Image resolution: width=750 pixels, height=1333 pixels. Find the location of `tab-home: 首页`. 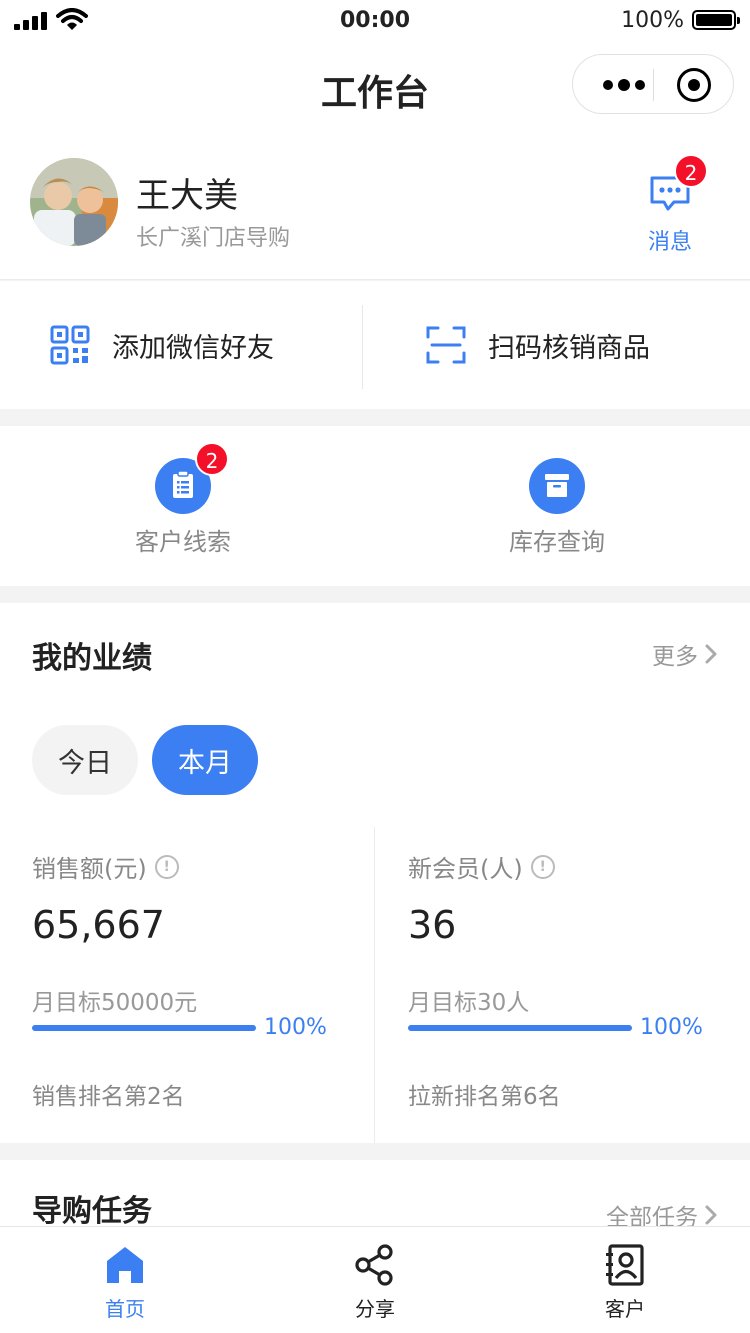

tab-home: 首页 is located at coordinates (125, 1280).